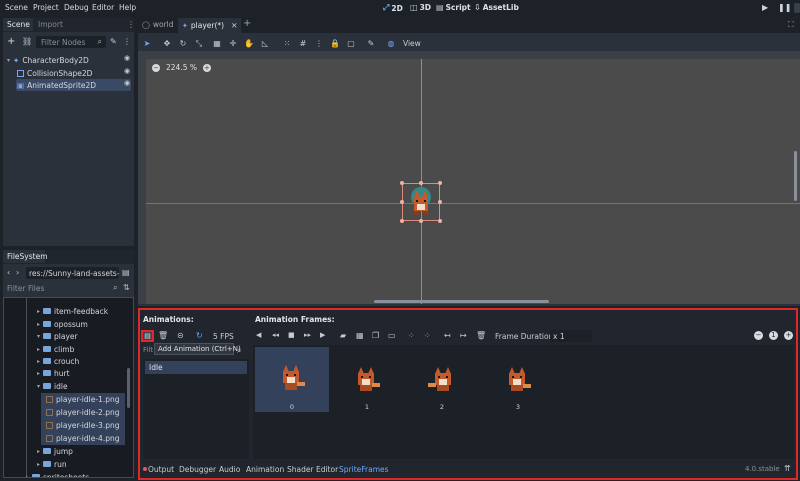  Describe the element at coordinates (82, 425) in the screenshot. I see `file-player-idle-3: player-idle-3.png` at that location.